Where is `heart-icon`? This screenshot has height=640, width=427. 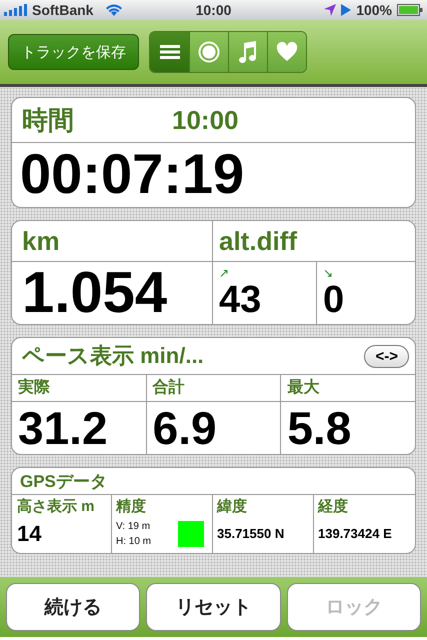 heart-icon is located at coordinates (287, 52).